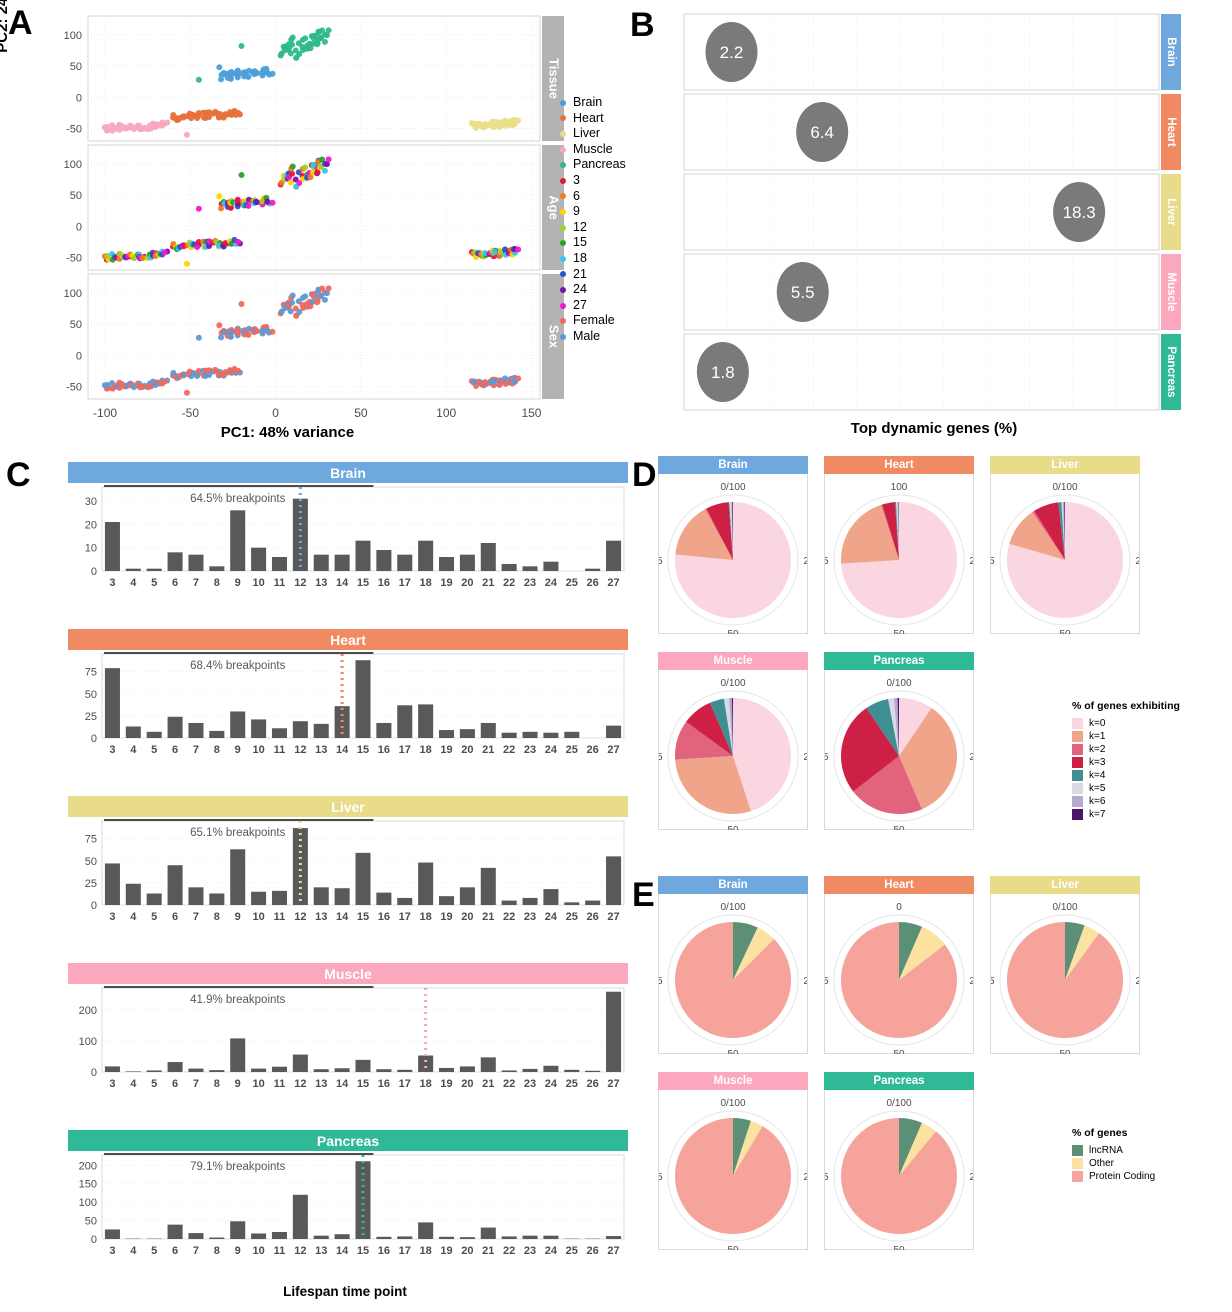 This screenshot has height=1312, width=1232. Describe the element at coordinates (1126, 788) in the screenshot. I see `panel-d-legend-item: k=5` at that location.